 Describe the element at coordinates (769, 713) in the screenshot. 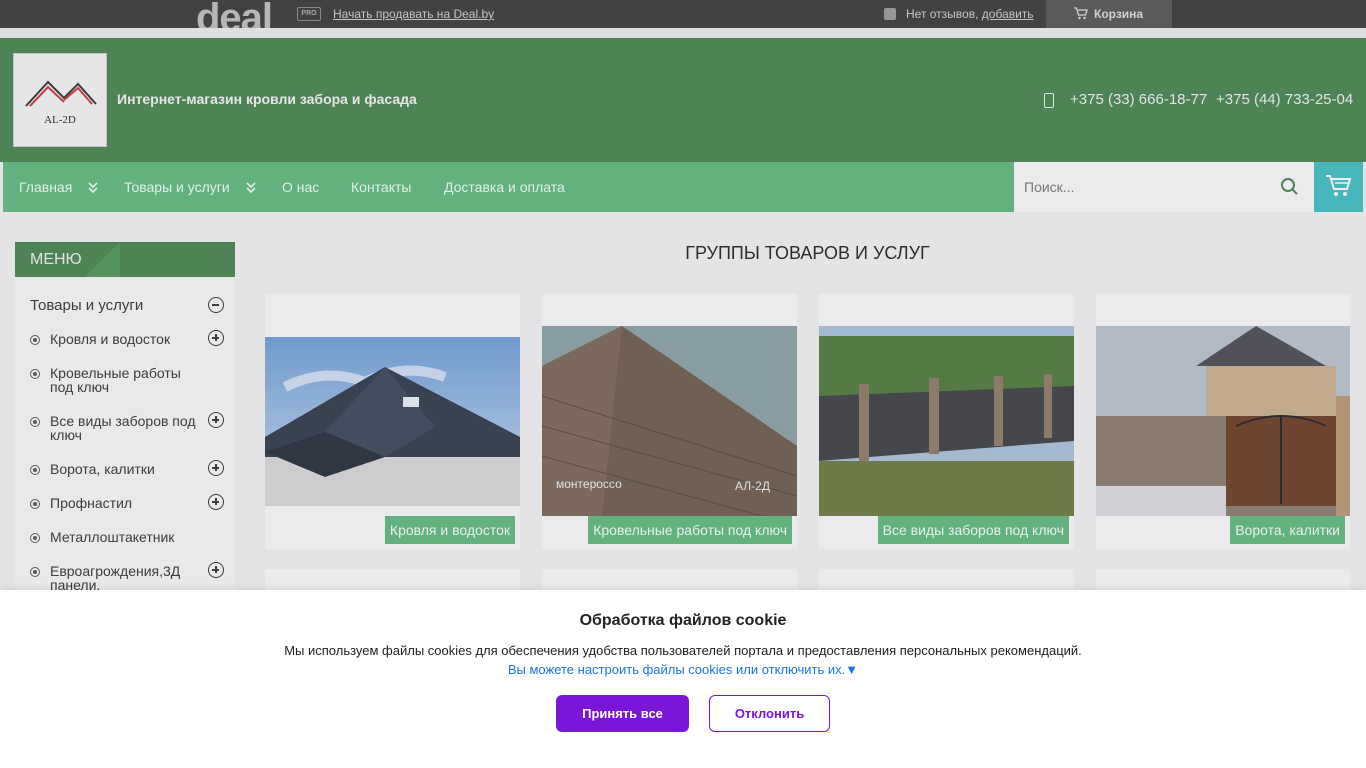

I see `decline-button: Отклонить` at that location.